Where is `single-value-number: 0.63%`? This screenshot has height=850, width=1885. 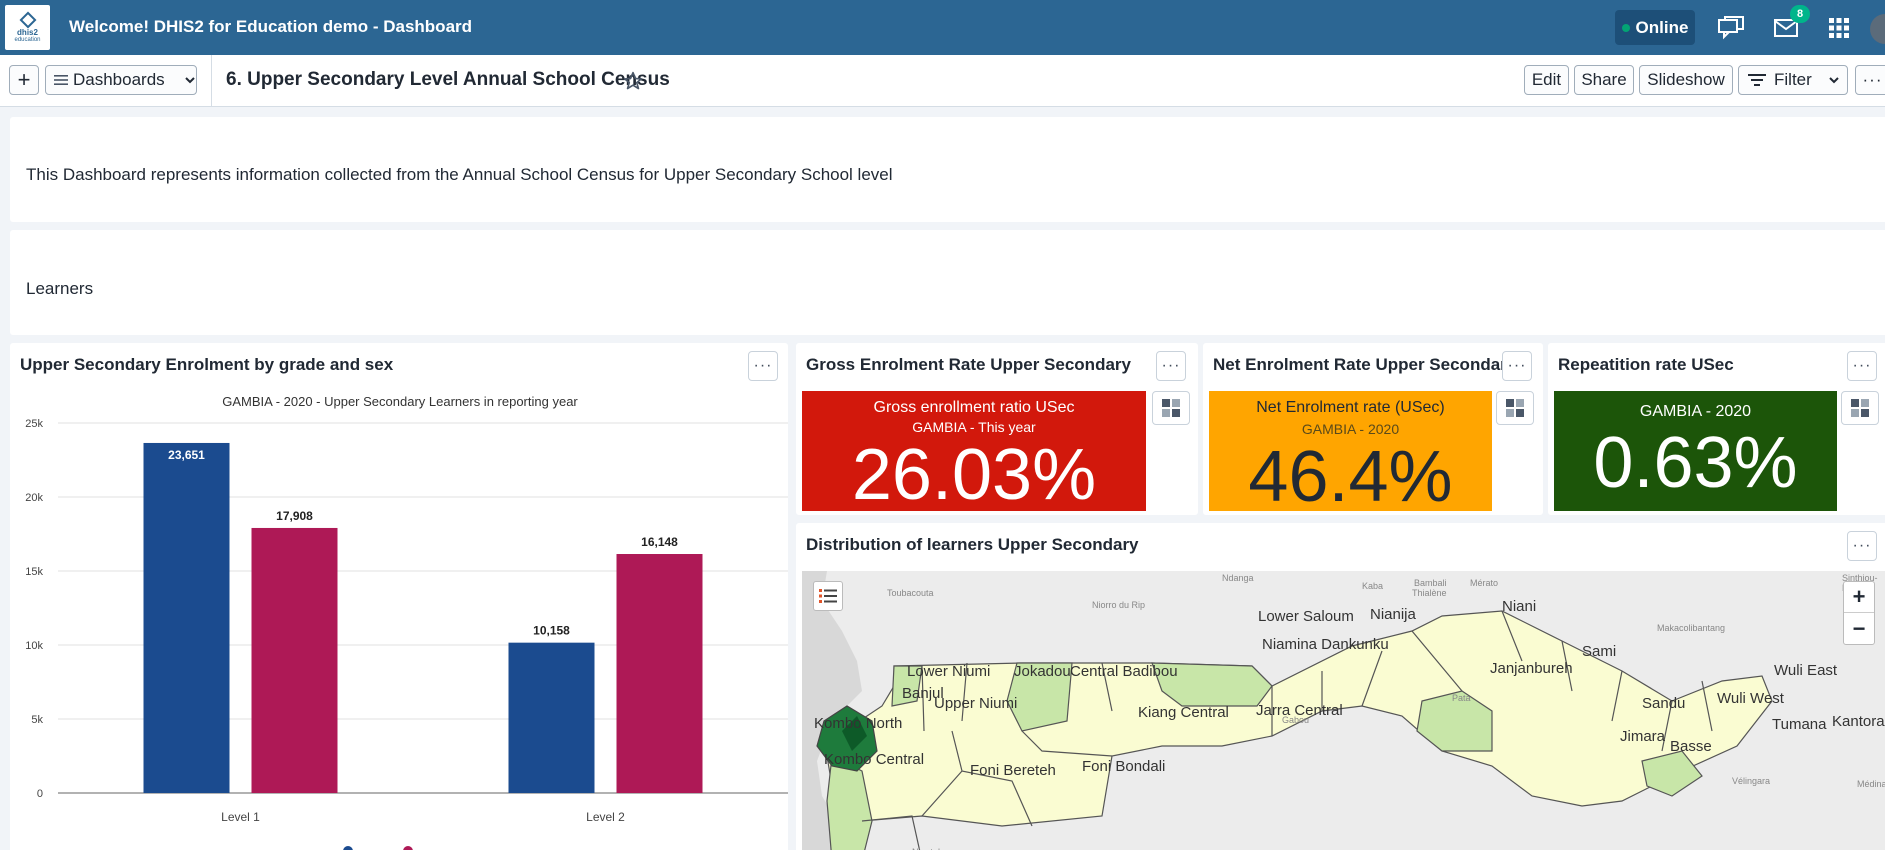 single-value-number: 0.63% is located at coordinates (1695, 463).